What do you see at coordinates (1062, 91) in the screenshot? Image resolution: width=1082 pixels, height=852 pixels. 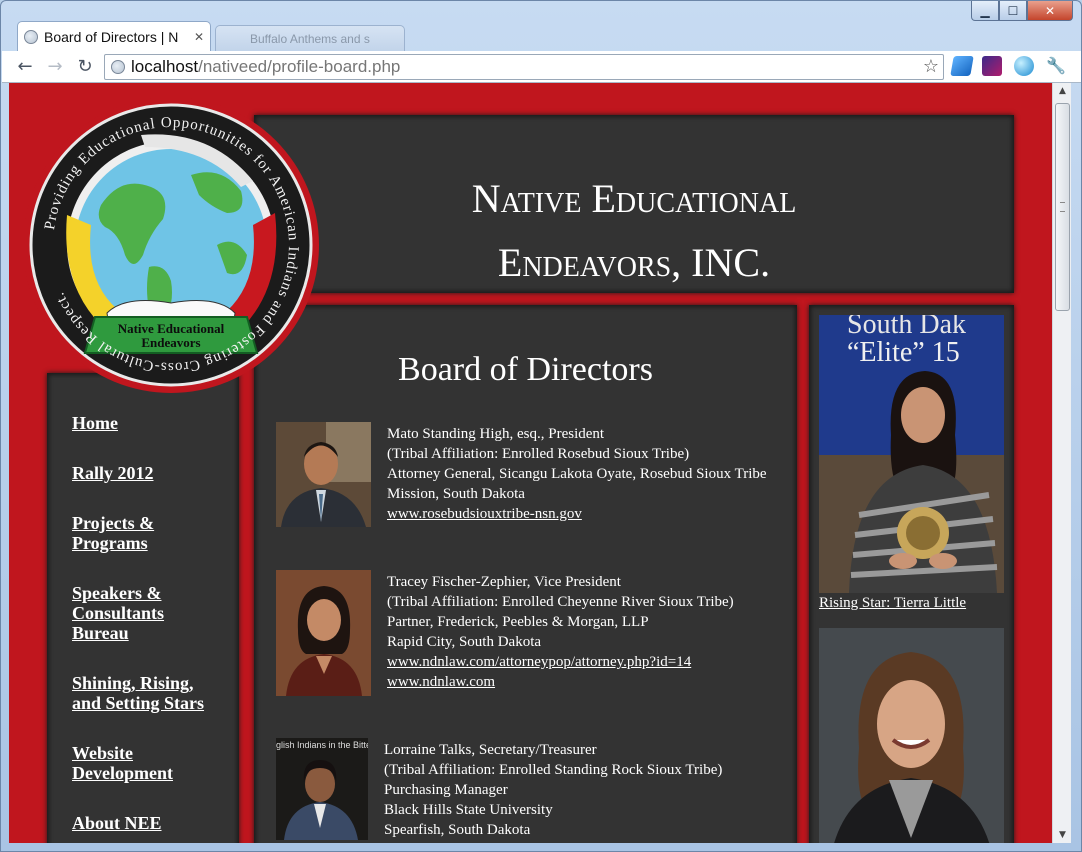 I see `scroll-up-arrow-icon: ▲` at bounding box center [1062, 91].